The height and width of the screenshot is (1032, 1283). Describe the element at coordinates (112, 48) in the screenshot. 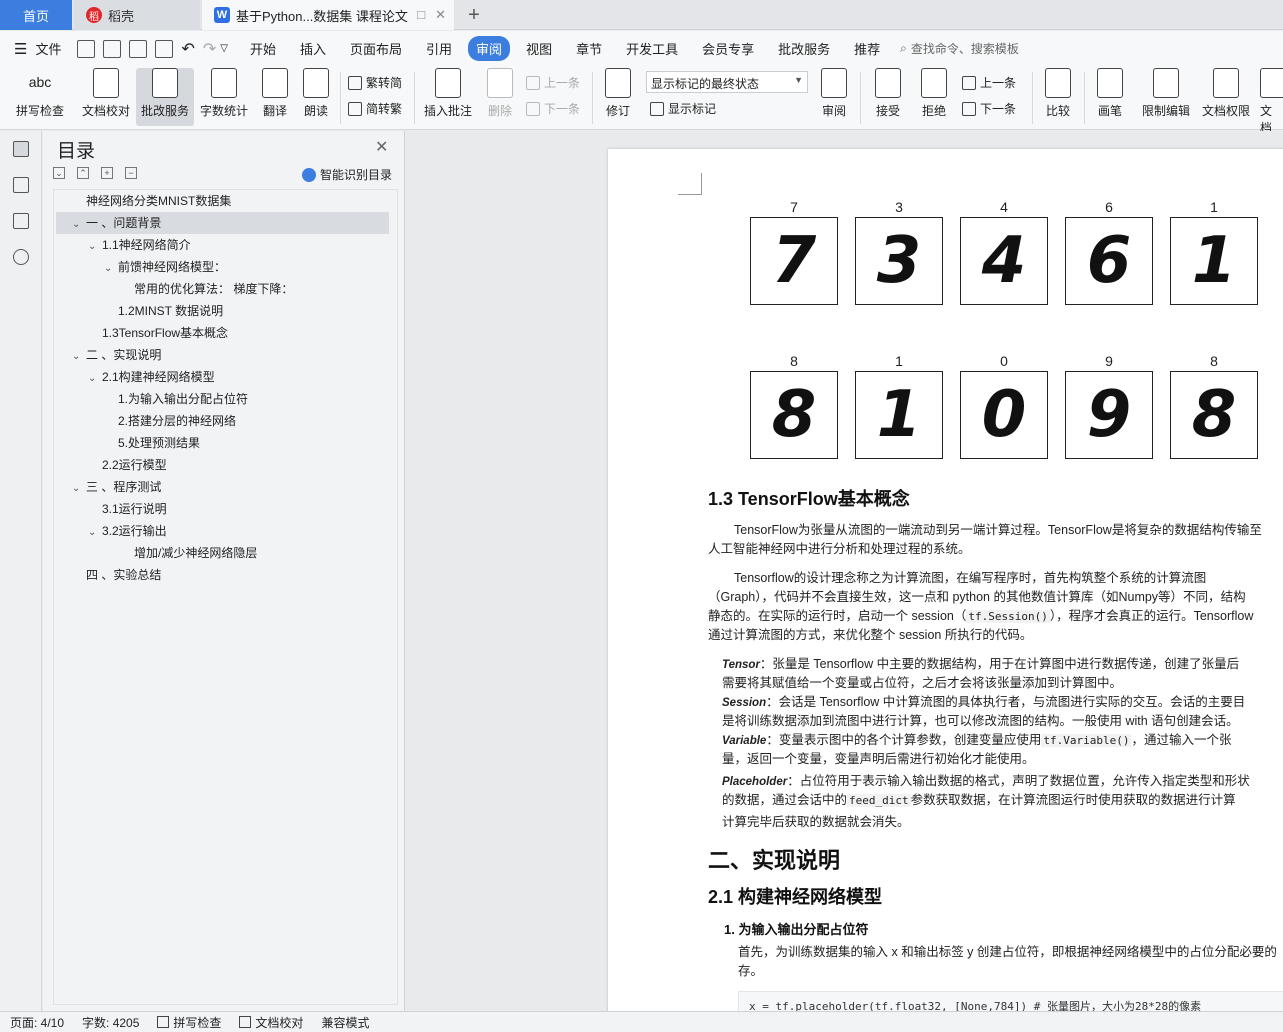

I see `export-pdf-icon` at that location.